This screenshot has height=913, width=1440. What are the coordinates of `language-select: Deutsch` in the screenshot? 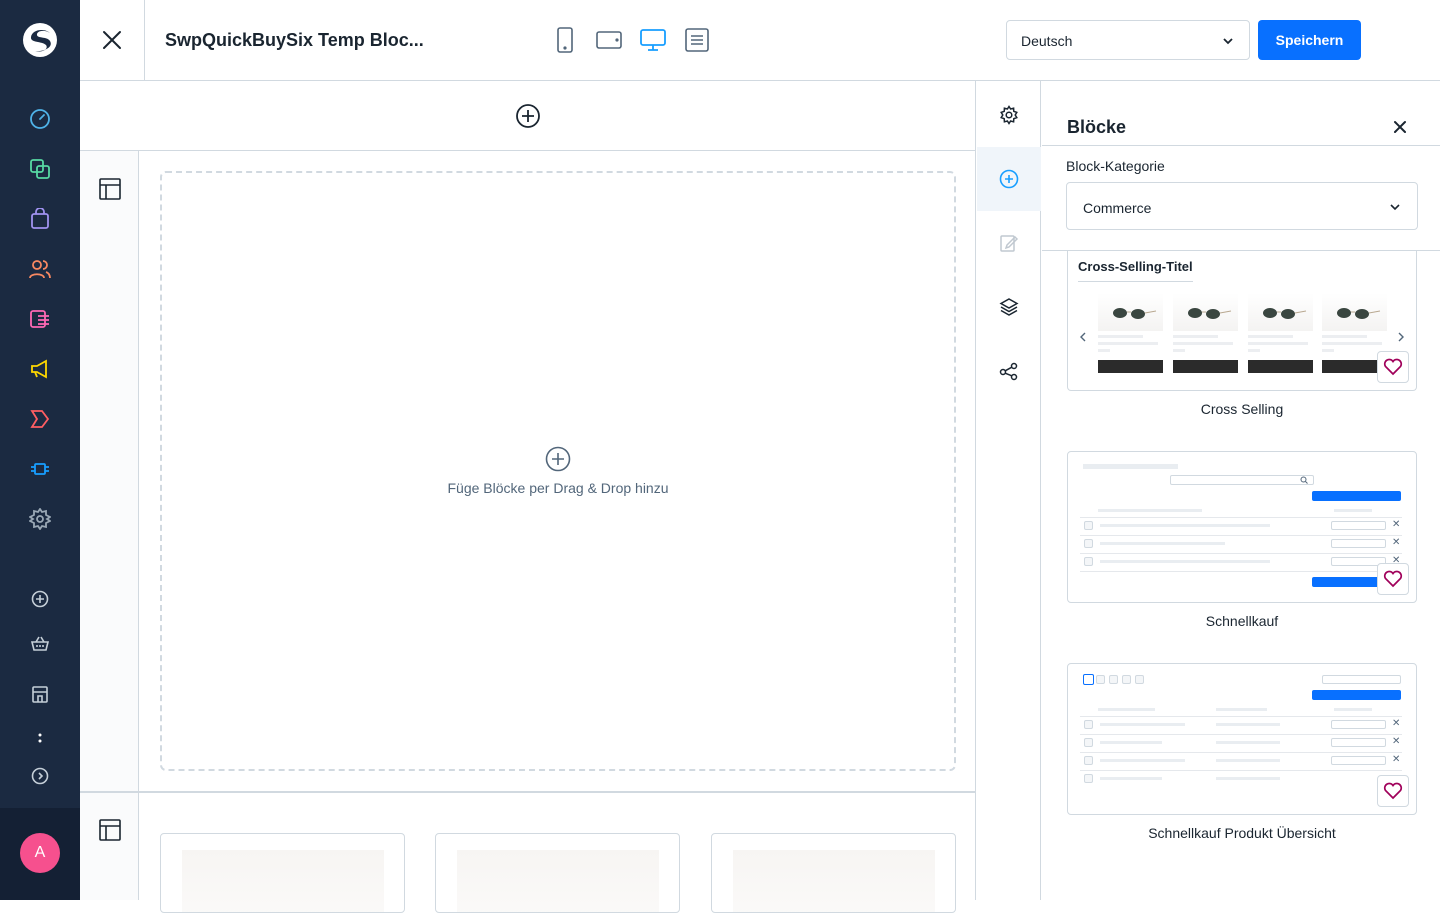 It's located at (1128, 40).